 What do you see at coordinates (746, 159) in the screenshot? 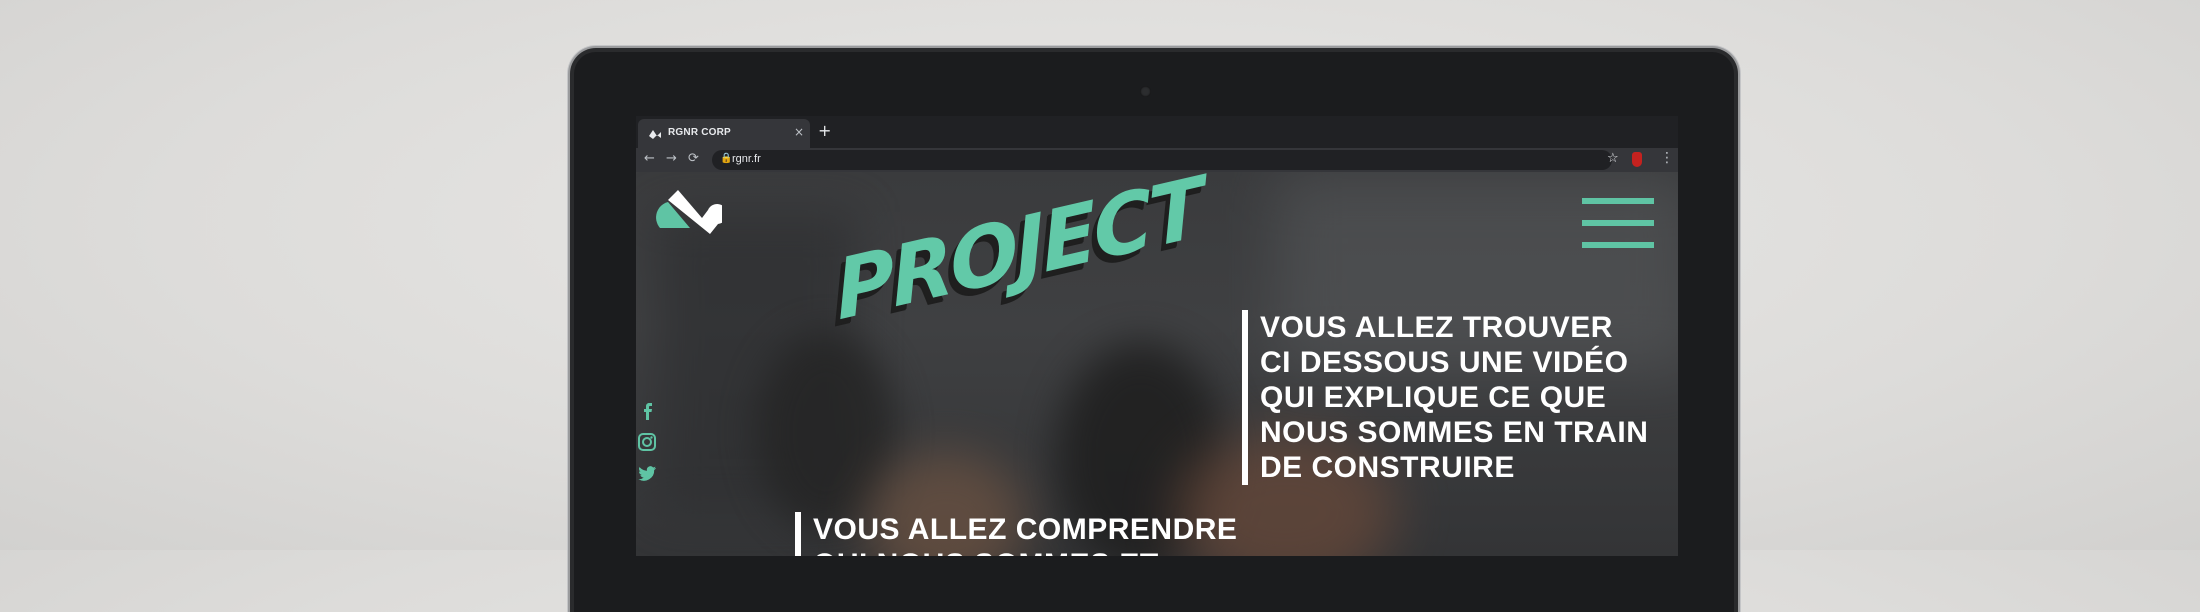
I see `address-url: rgnr.fr` at bounding box center [746, 159].